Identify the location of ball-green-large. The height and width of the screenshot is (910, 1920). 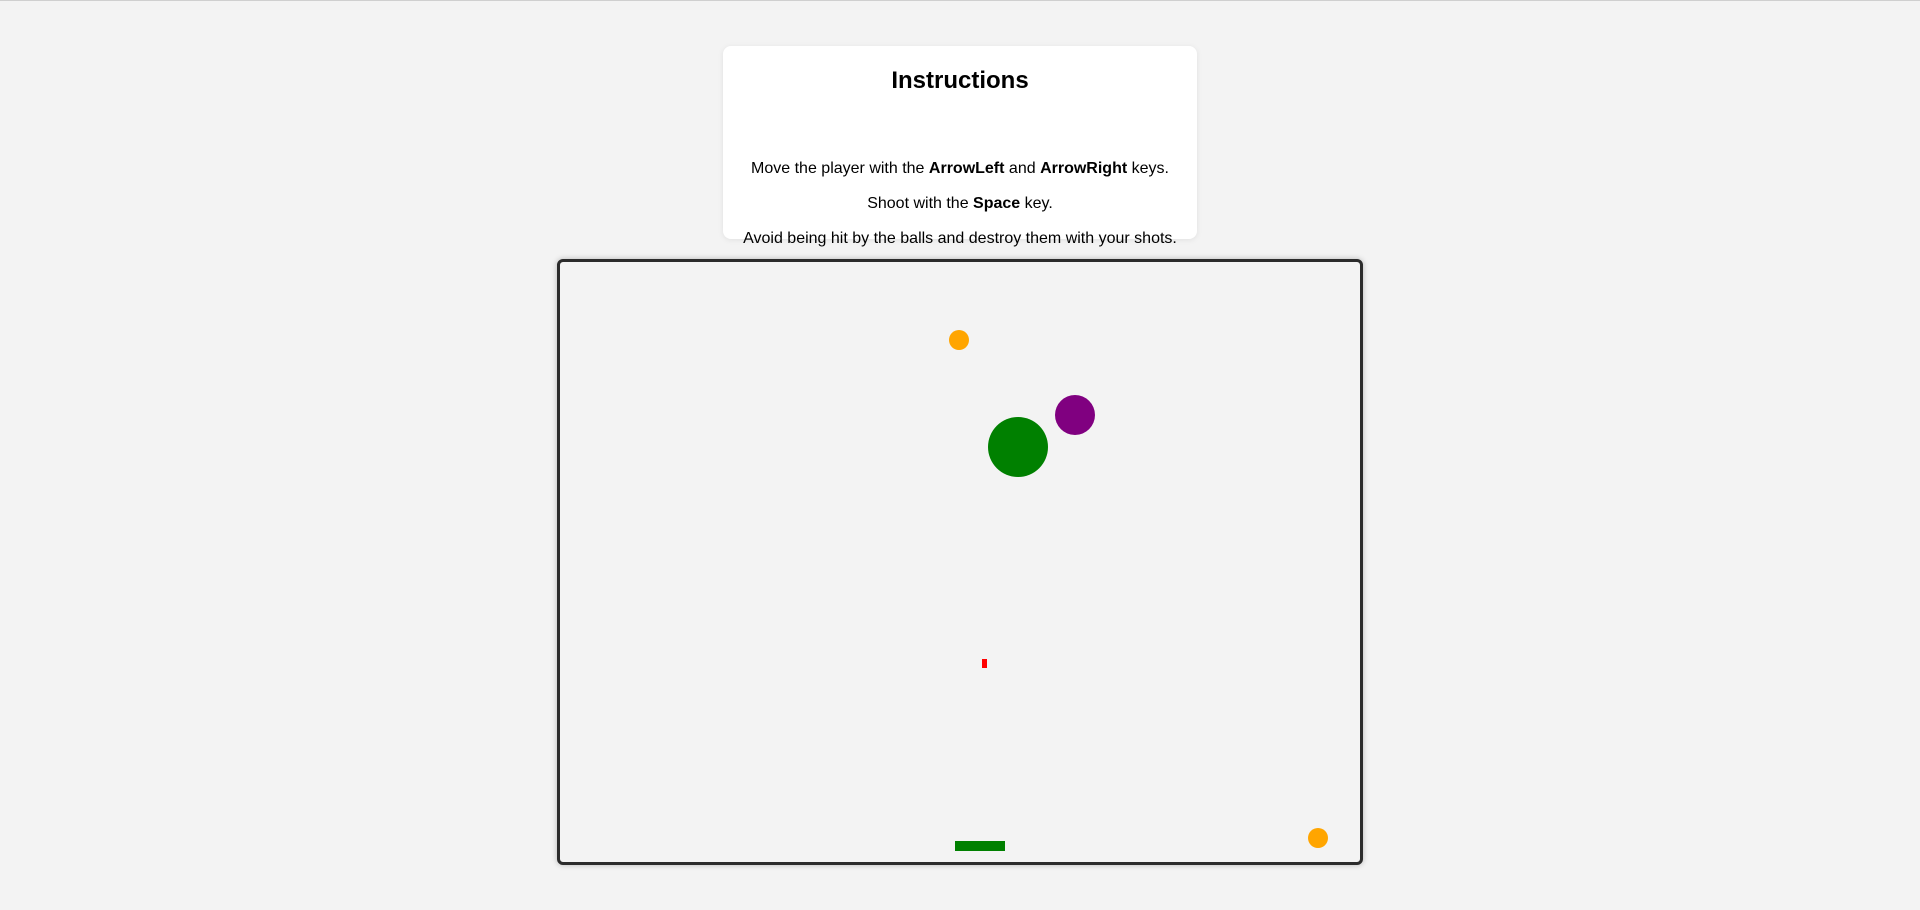
(1018, 447).